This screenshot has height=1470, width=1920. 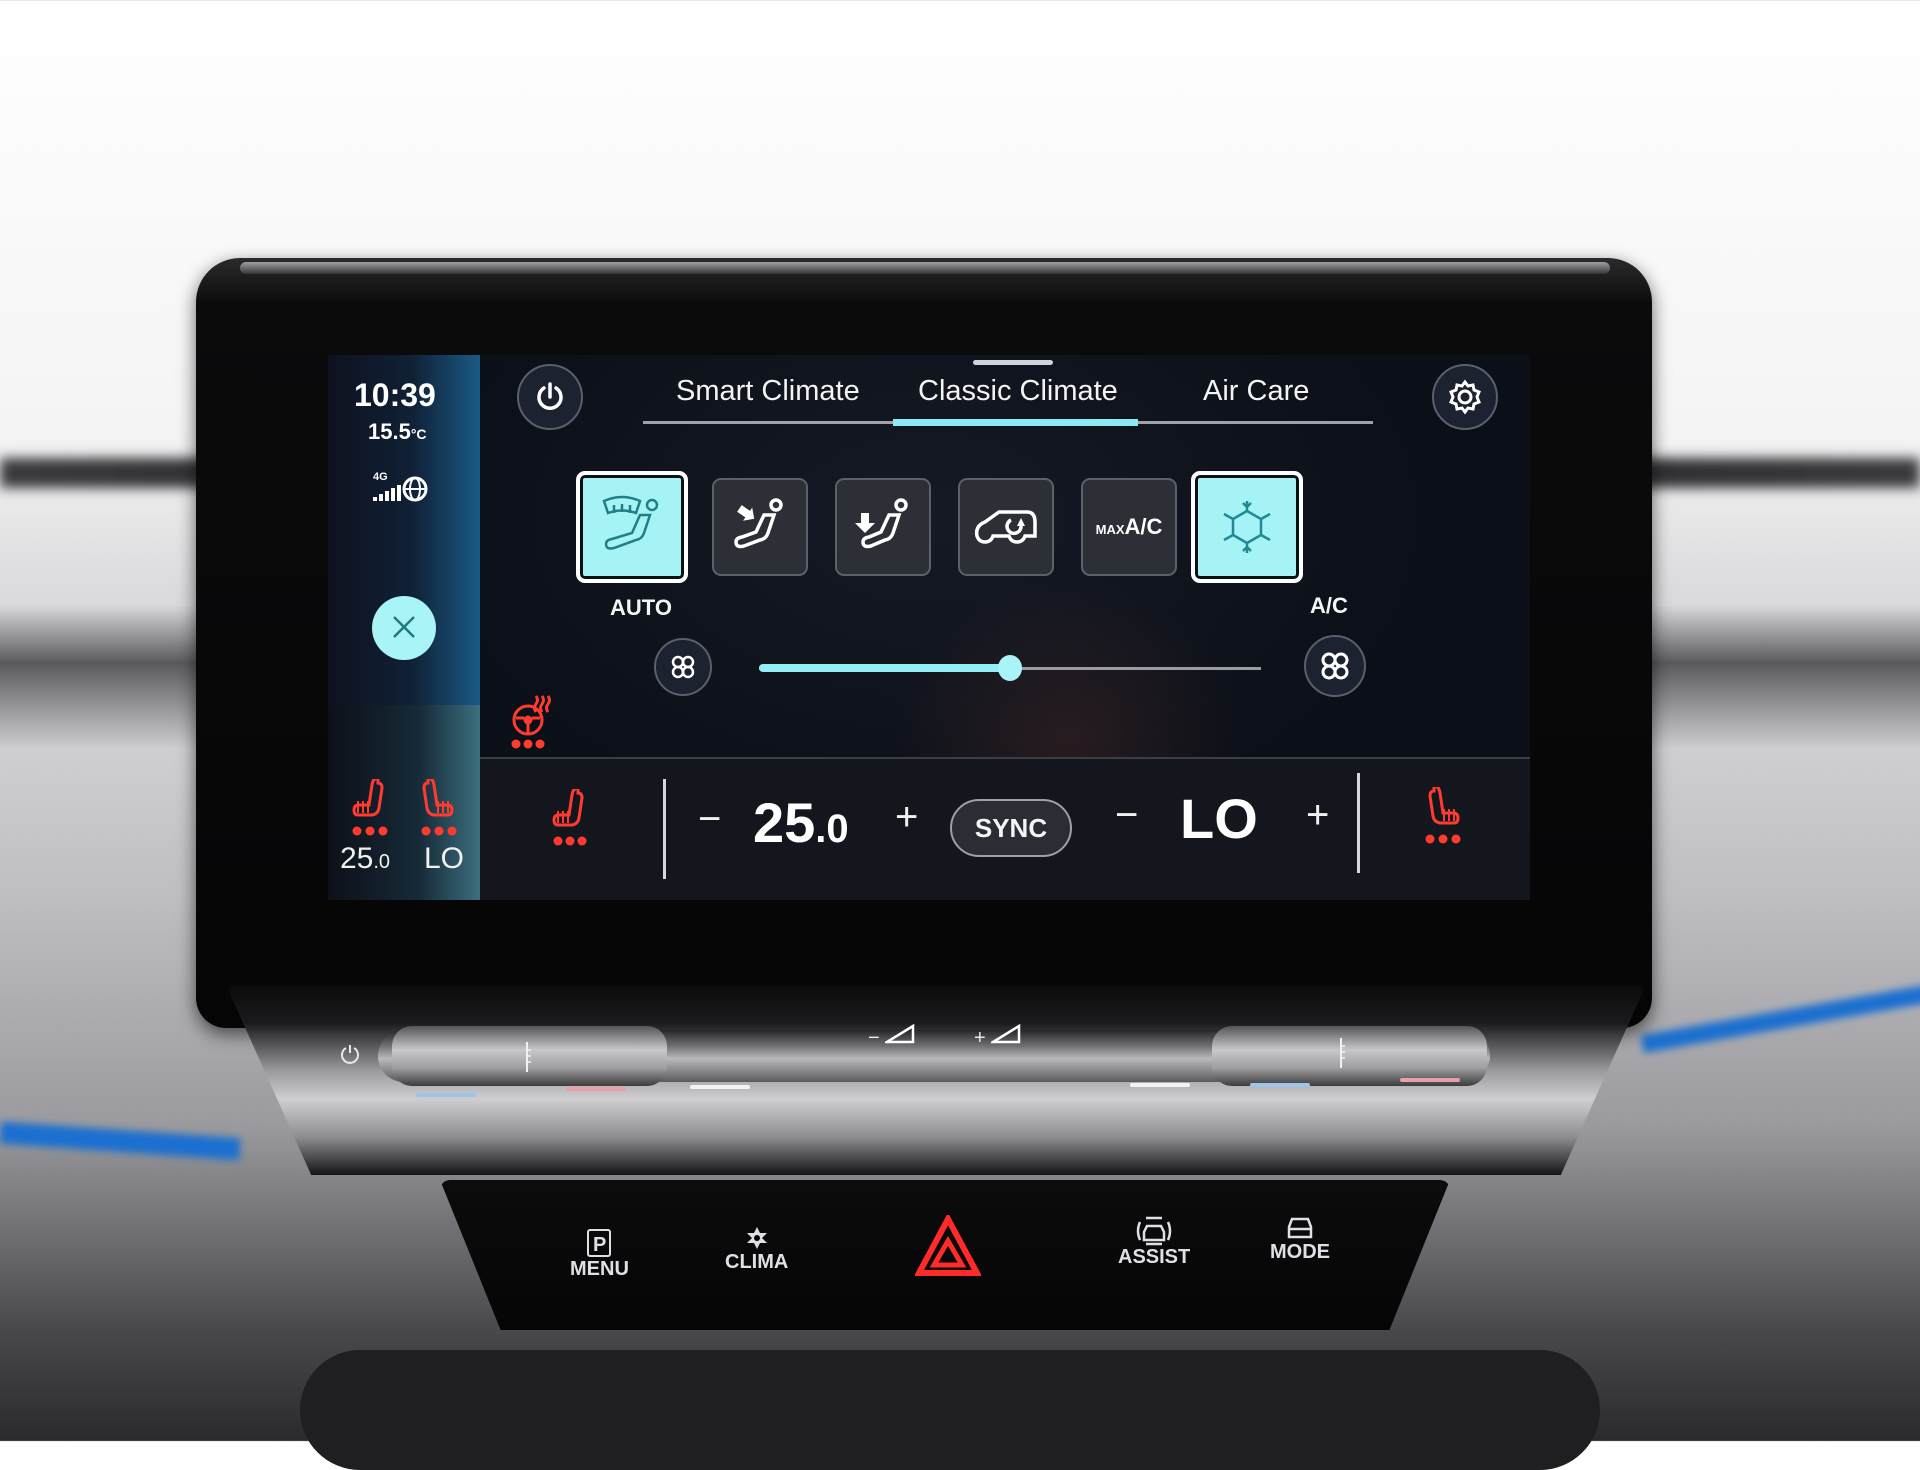 I want to click on outside-temp-value: 15.5, so click(x=389, y=431).